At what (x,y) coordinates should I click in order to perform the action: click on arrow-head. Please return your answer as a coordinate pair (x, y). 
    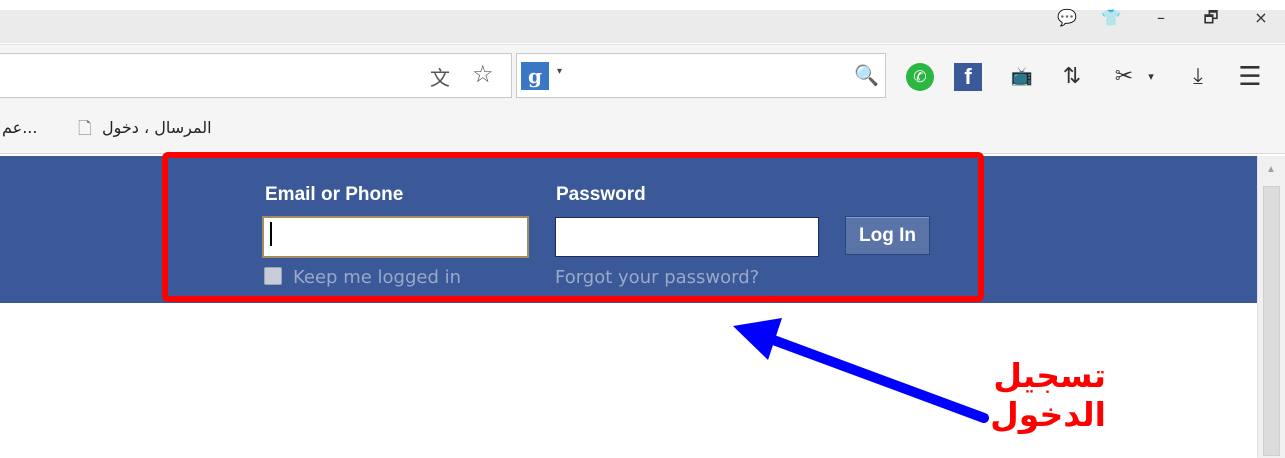
    Looking at the image, I should click on (757, 339).